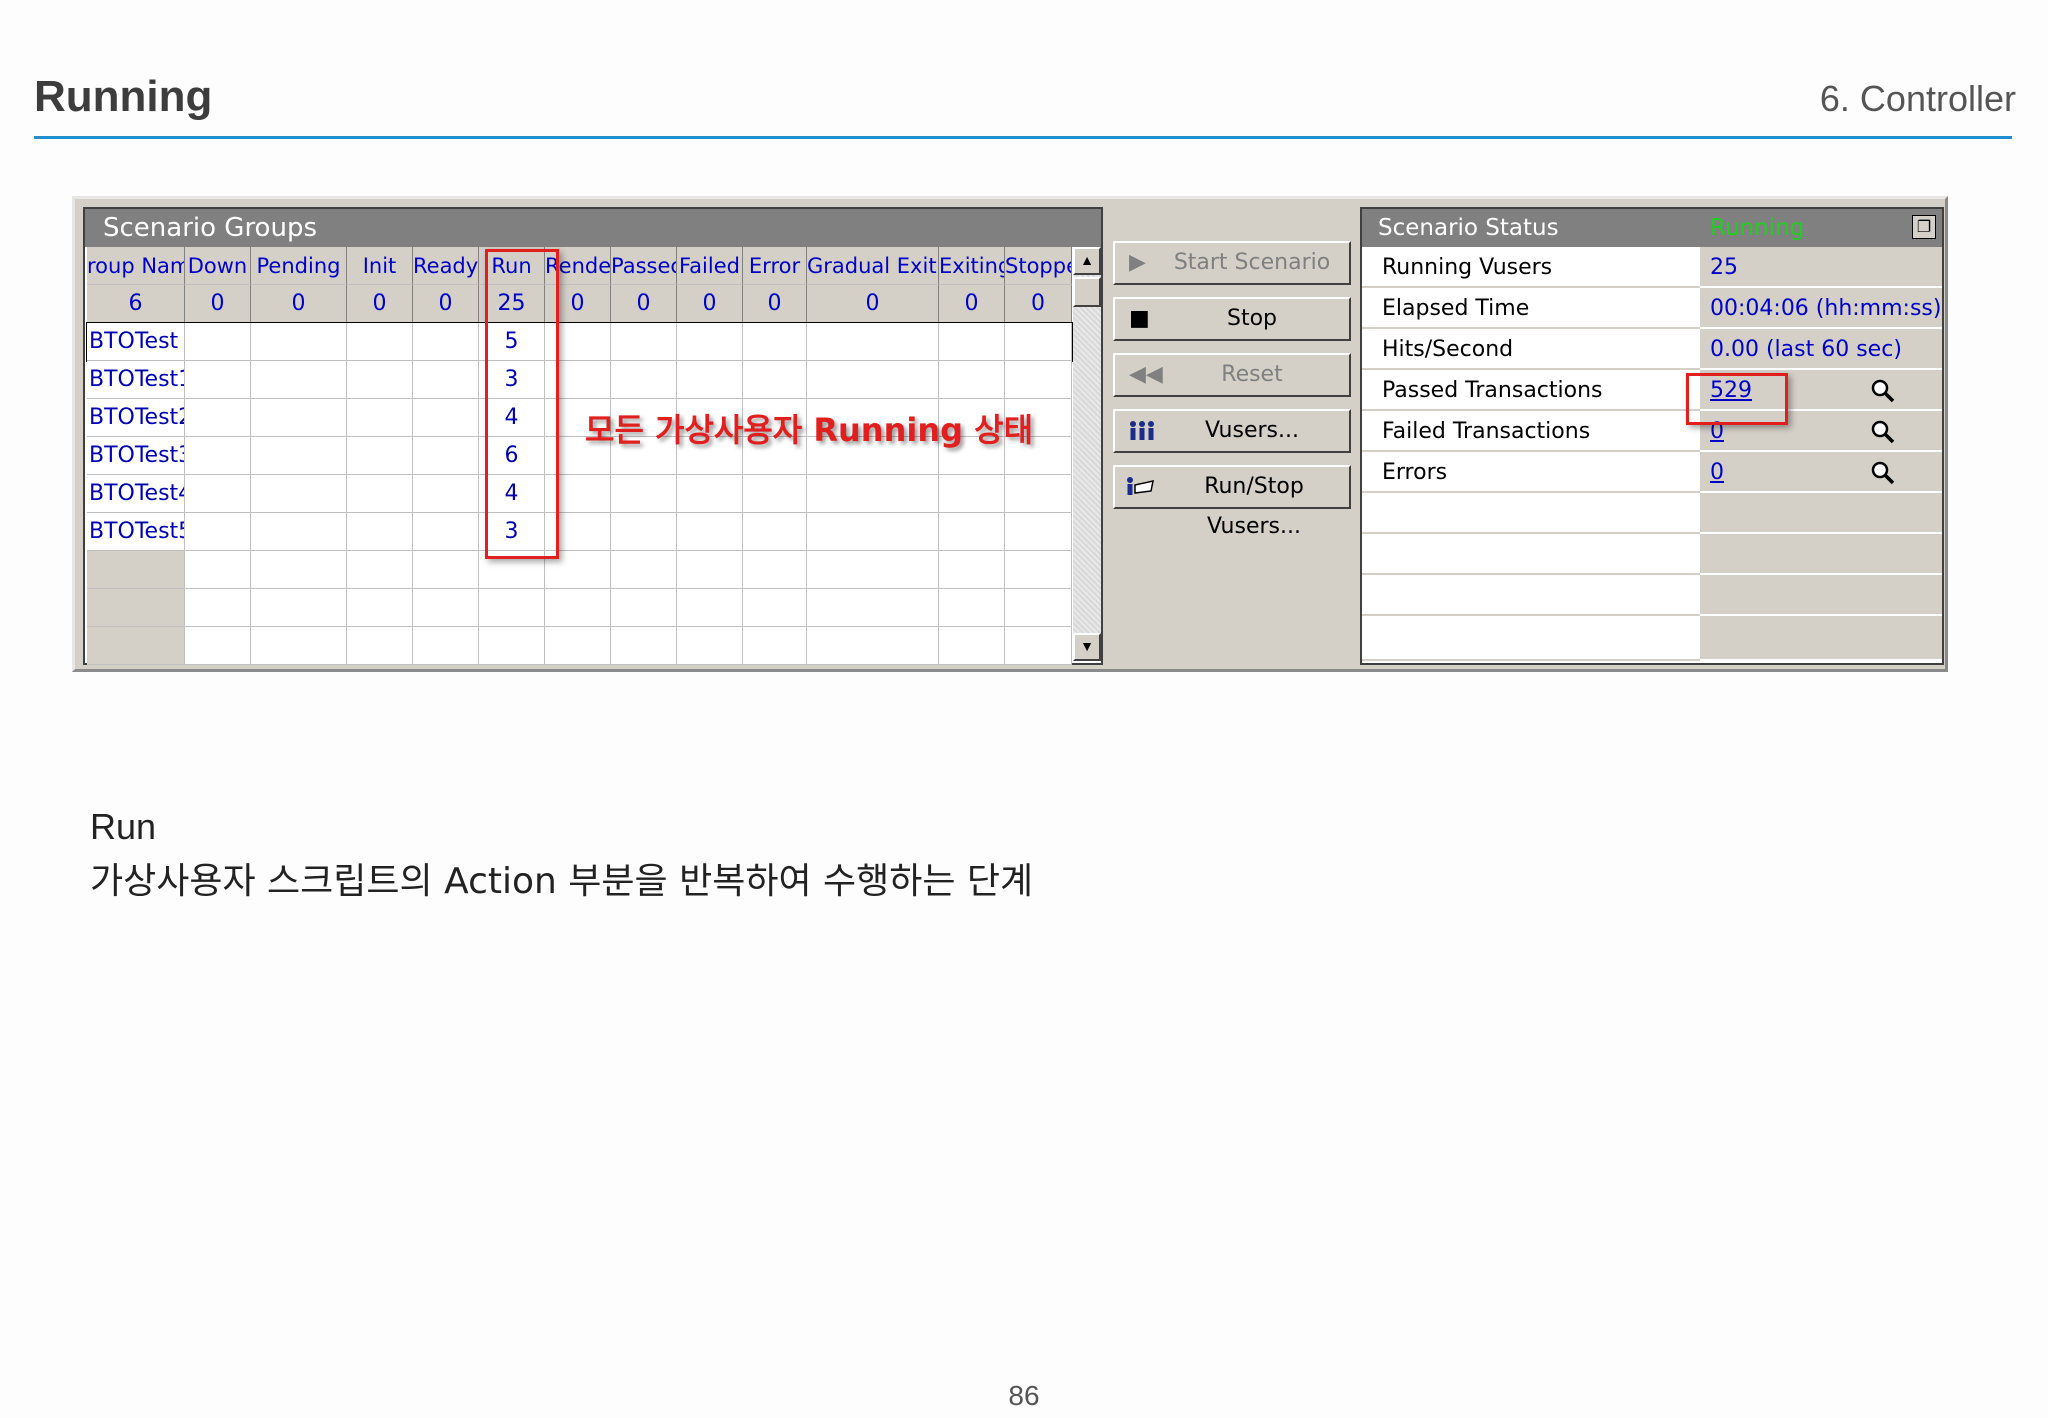 This screenshot has width=2048, height=1418. I want to click on status-value: 00:04:06 (hh:mm:ss), so click(1826, 308).